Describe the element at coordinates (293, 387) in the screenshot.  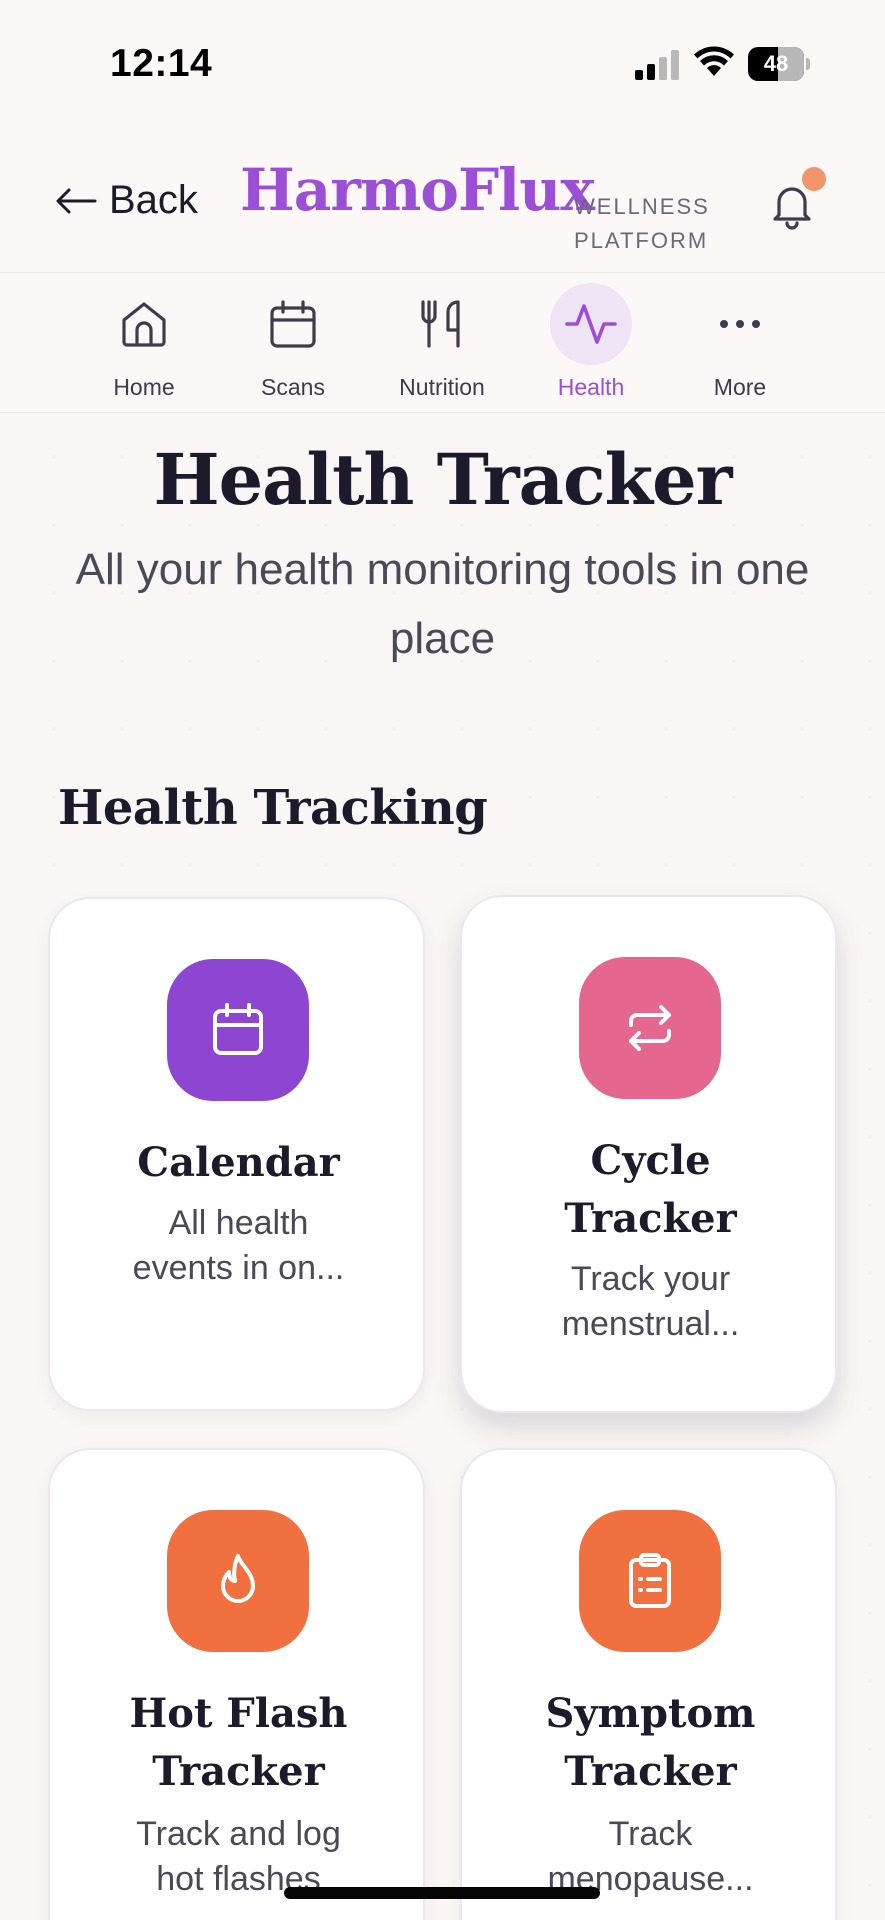
I see `nav-label-scans: Scans` at that location.